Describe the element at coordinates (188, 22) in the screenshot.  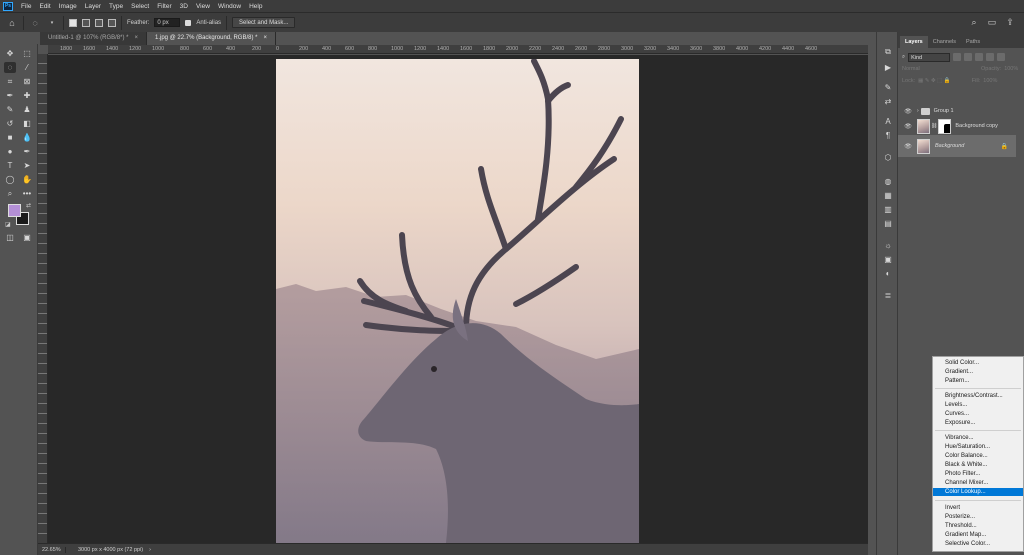
I see `antialias-checkbox` at that location.